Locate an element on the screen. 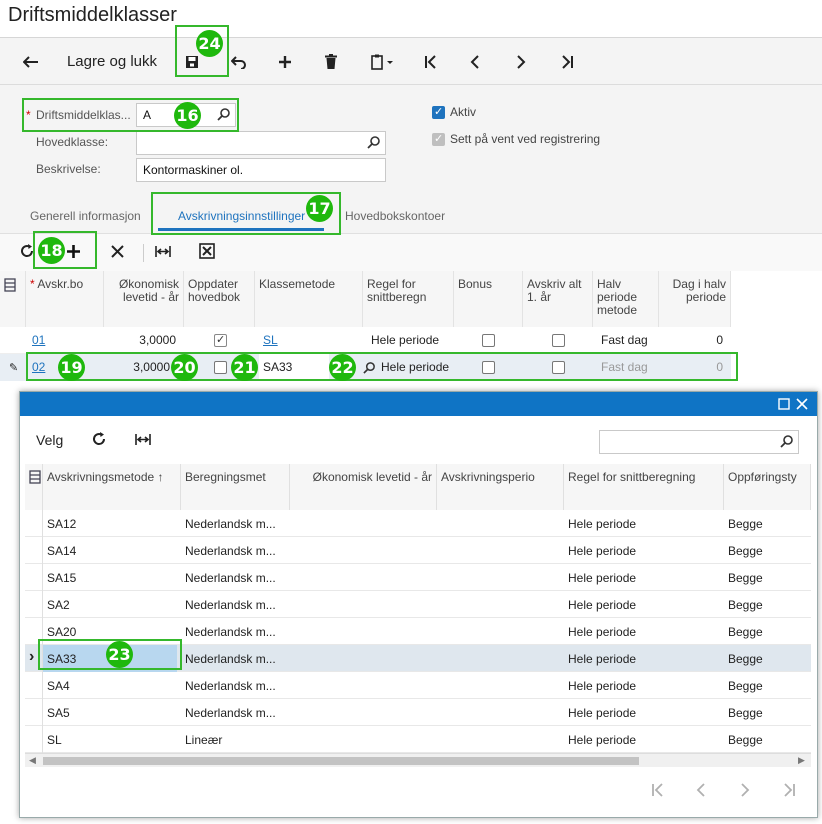 The image size is (822, 824). horizontal-scrollbar: ◀ ▶ is located at coordinates (418, 760).